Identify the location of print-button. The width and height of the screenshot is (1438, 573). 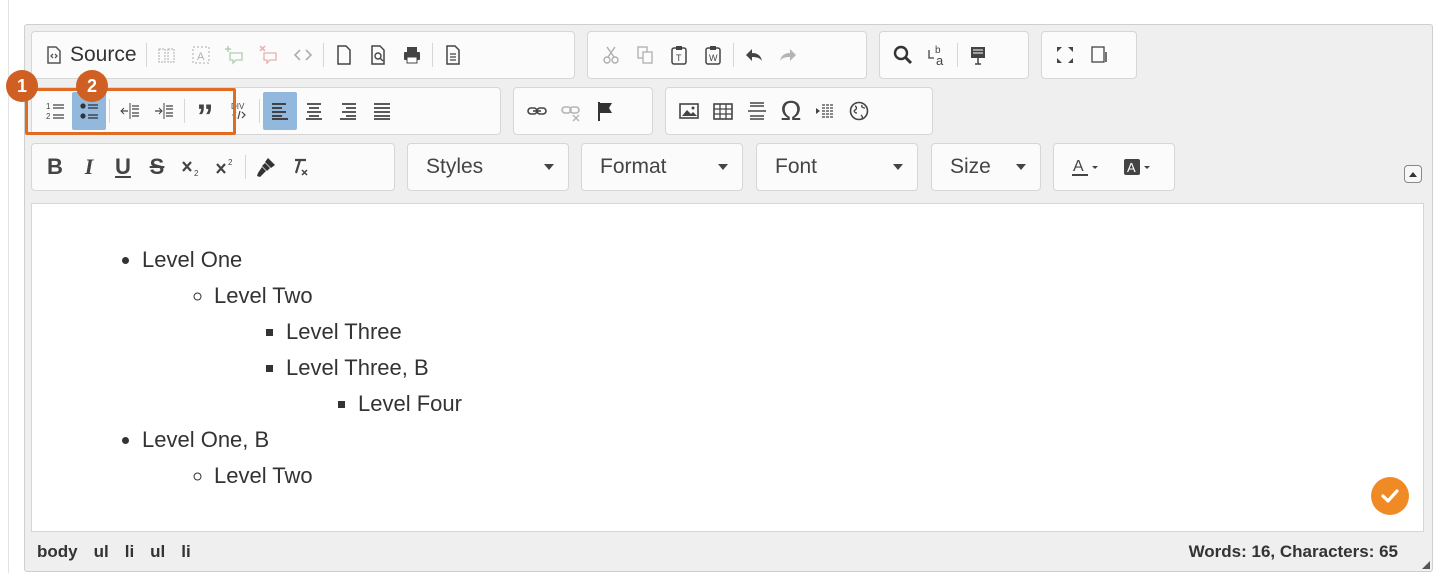
(412, 55).